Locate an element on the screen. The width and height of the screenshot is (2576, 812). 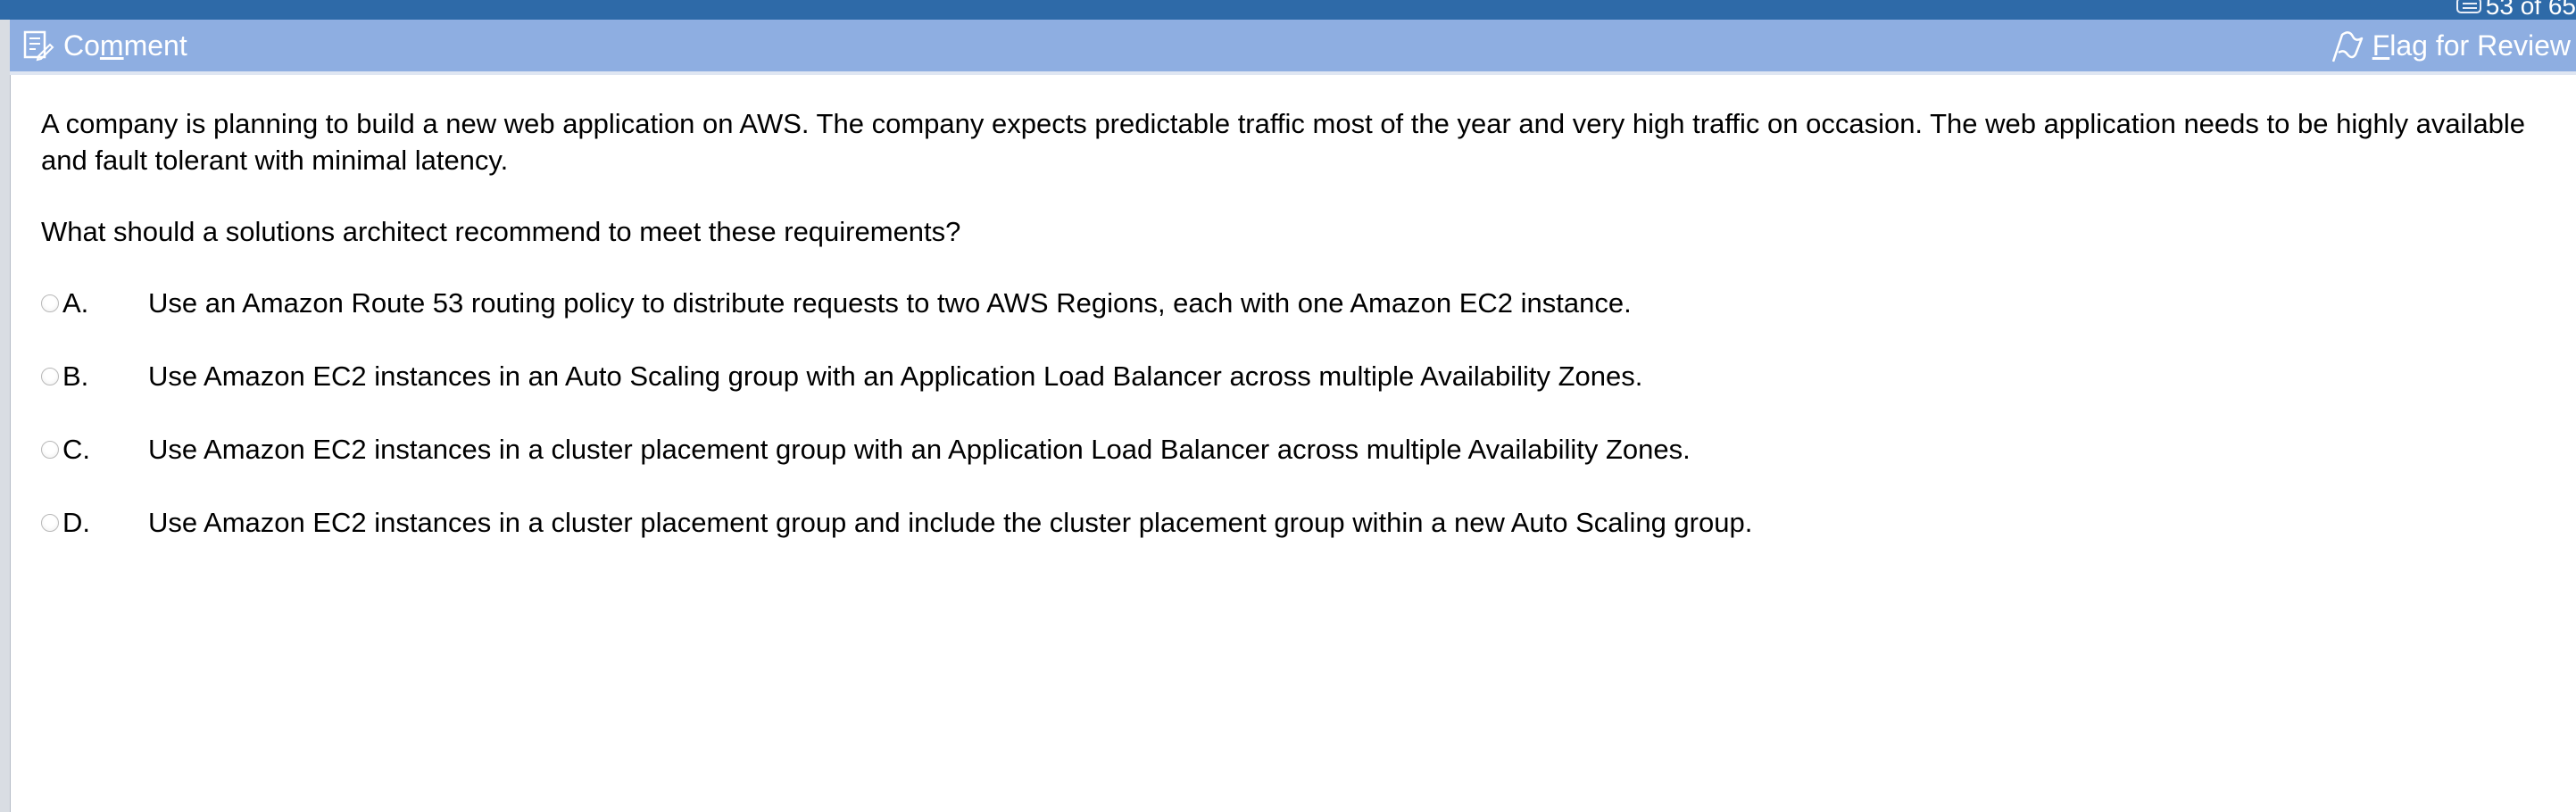
option-d-radio is located at coordinates (50, 522).